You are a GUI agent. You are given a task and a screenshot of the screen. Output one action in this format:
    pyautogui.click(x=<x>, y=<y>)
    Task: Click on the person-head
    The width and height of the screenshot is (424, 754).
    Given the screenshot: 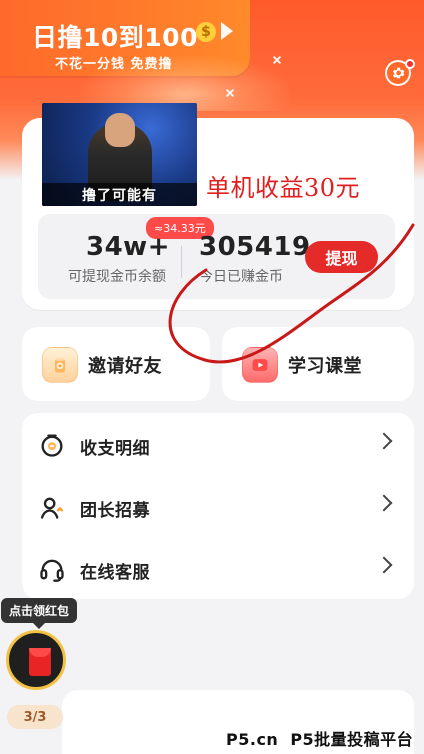 What is the action you would take?
    pyautogui.click(x=120, y=130)
    